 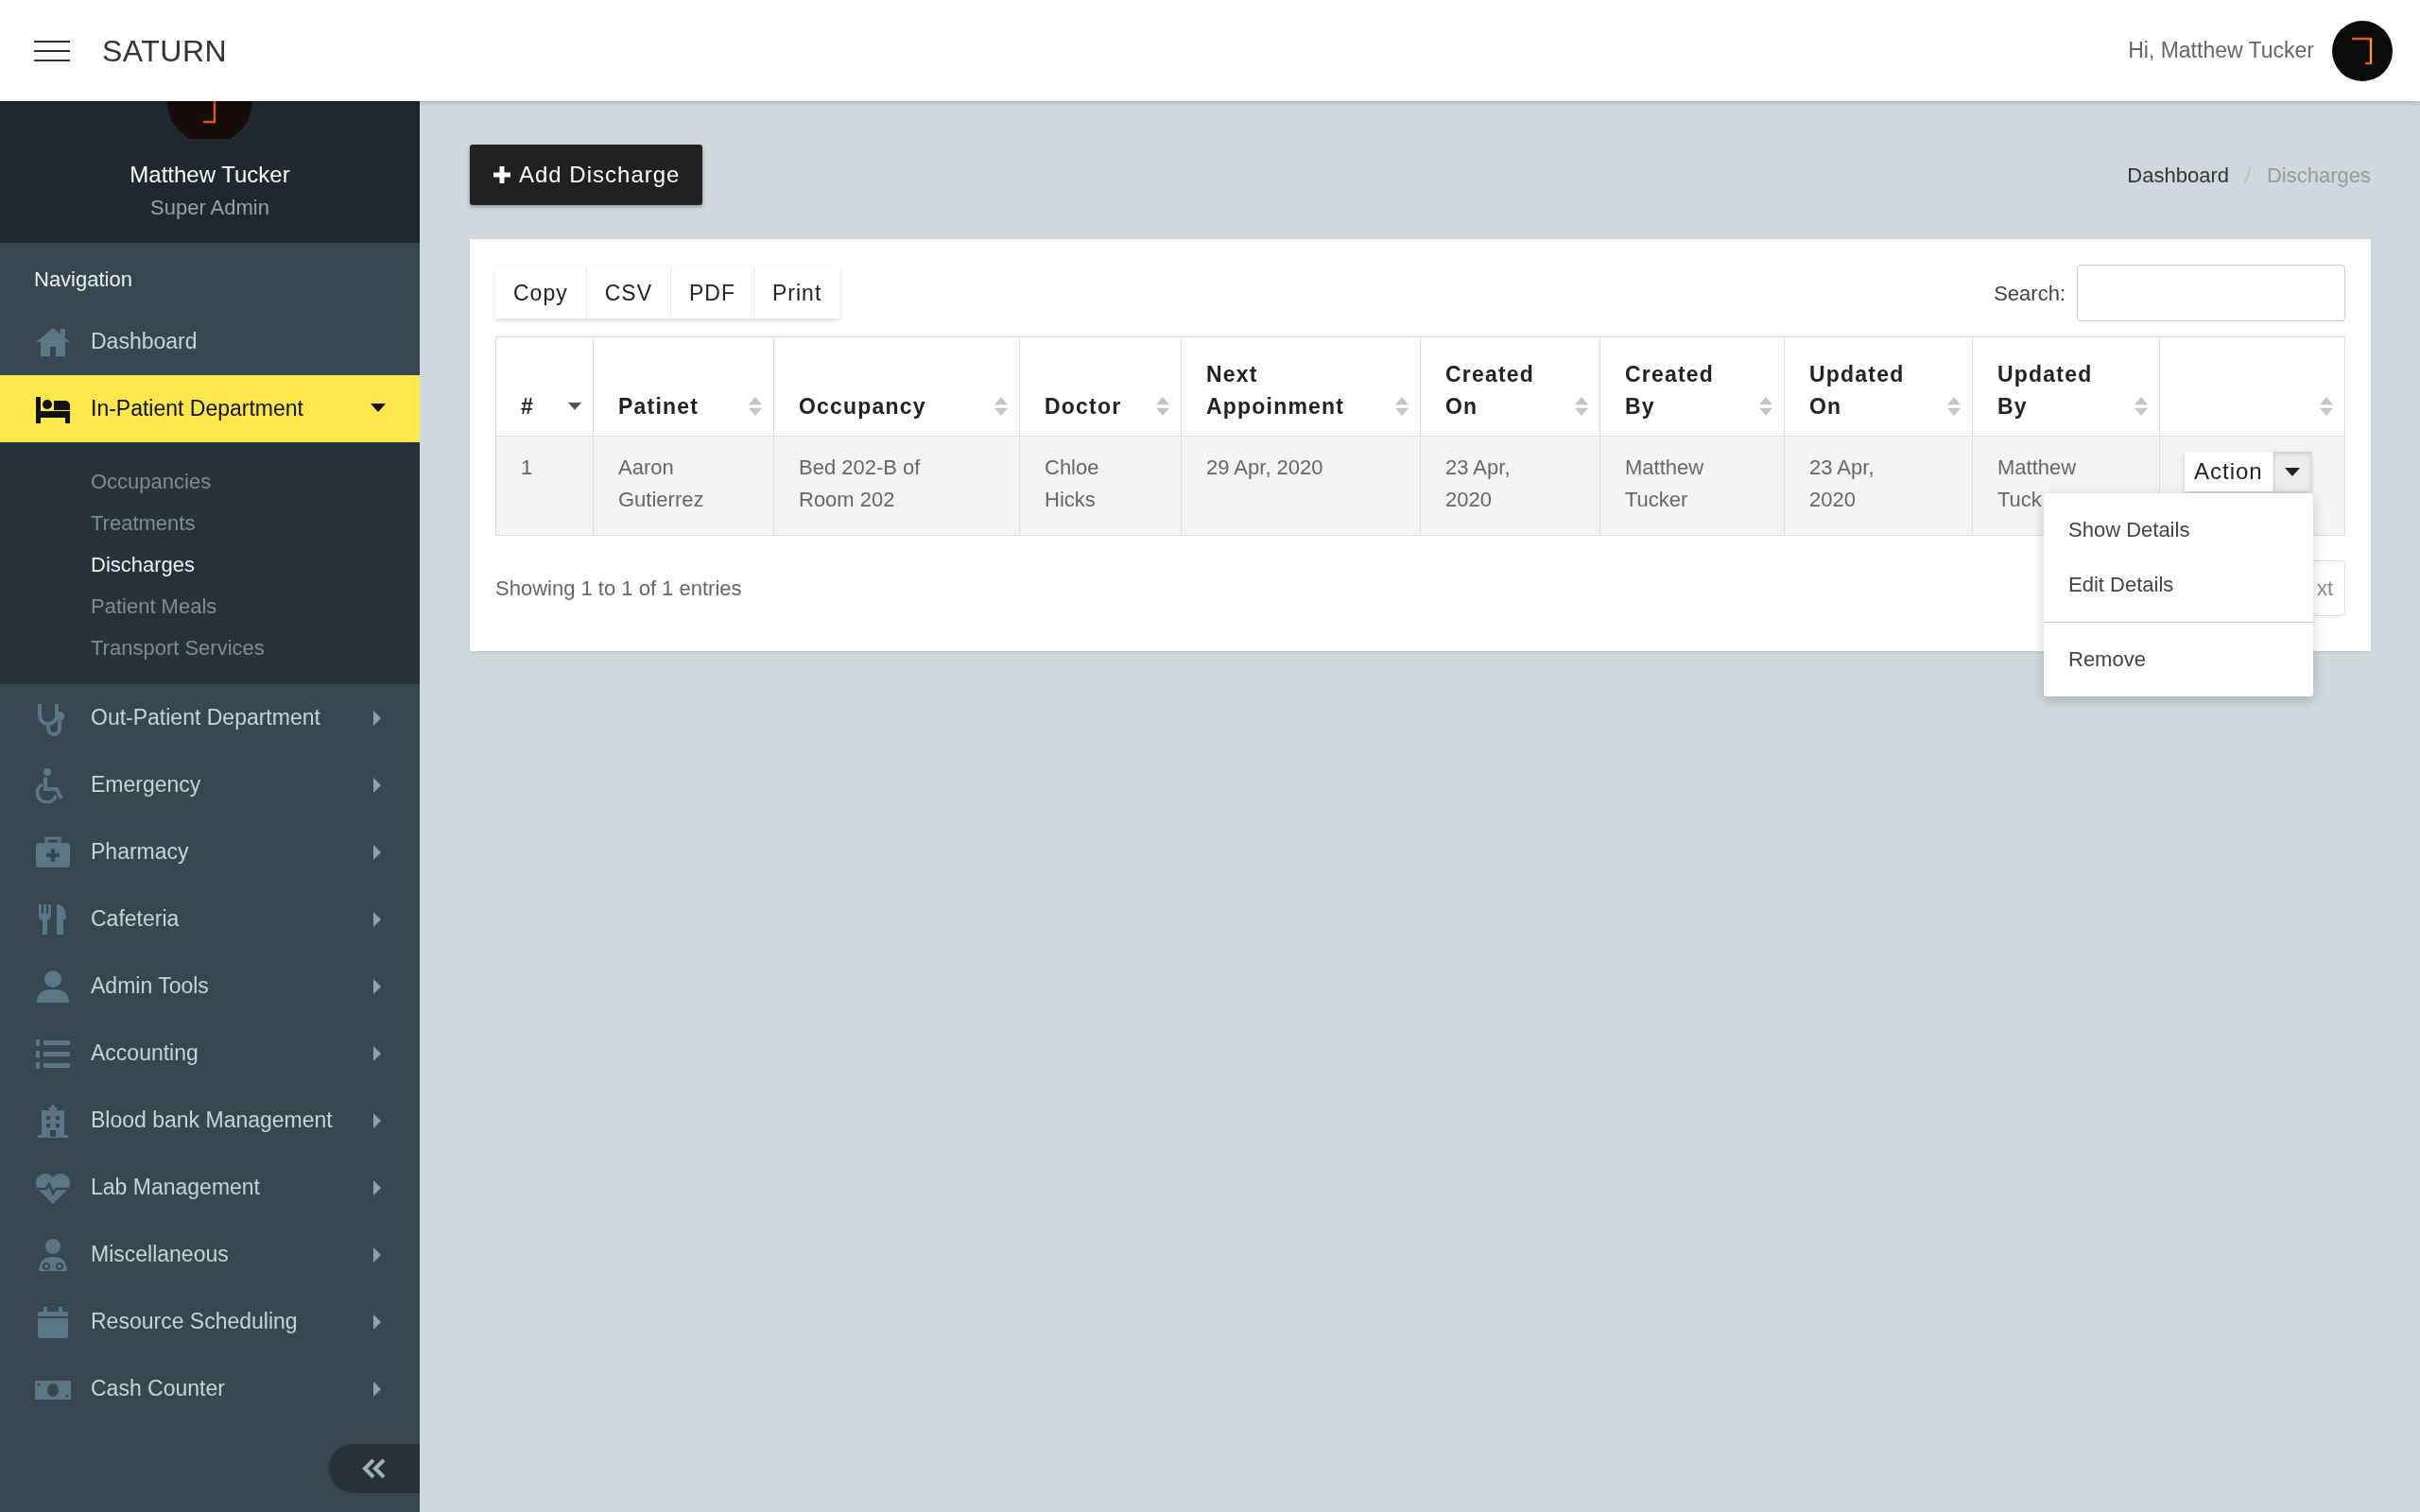 What do you see at coordinates (210, 648) in the screenshot?
I see `submenu-item: Transport Services` at bounding box center [210, 648].